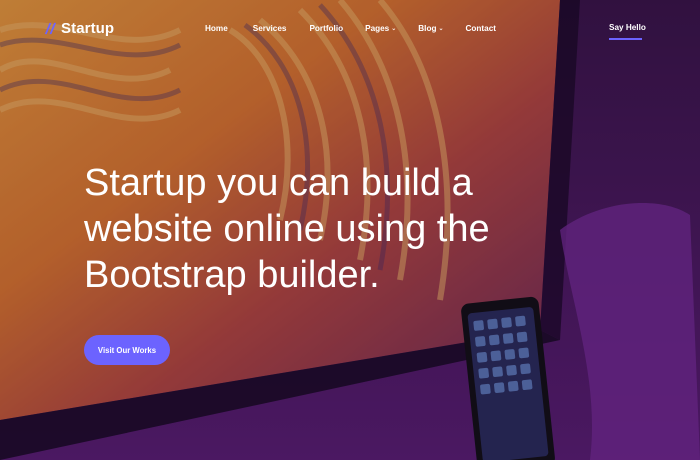 This screenshot has width=700, height=460. I want to click on nav-item-label: Services, so click(269, 28).